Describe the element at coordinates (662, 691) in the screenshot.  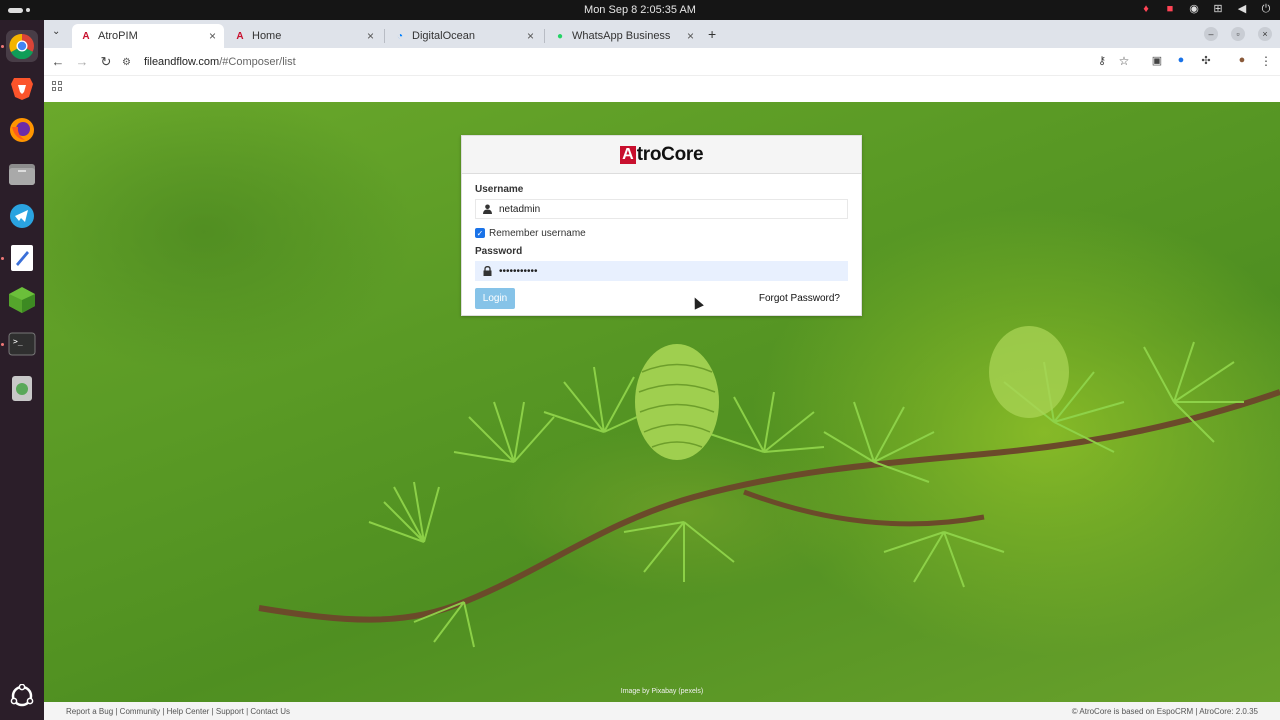
I see `image-credit: Image by Pixabay (pexels)` at that location.